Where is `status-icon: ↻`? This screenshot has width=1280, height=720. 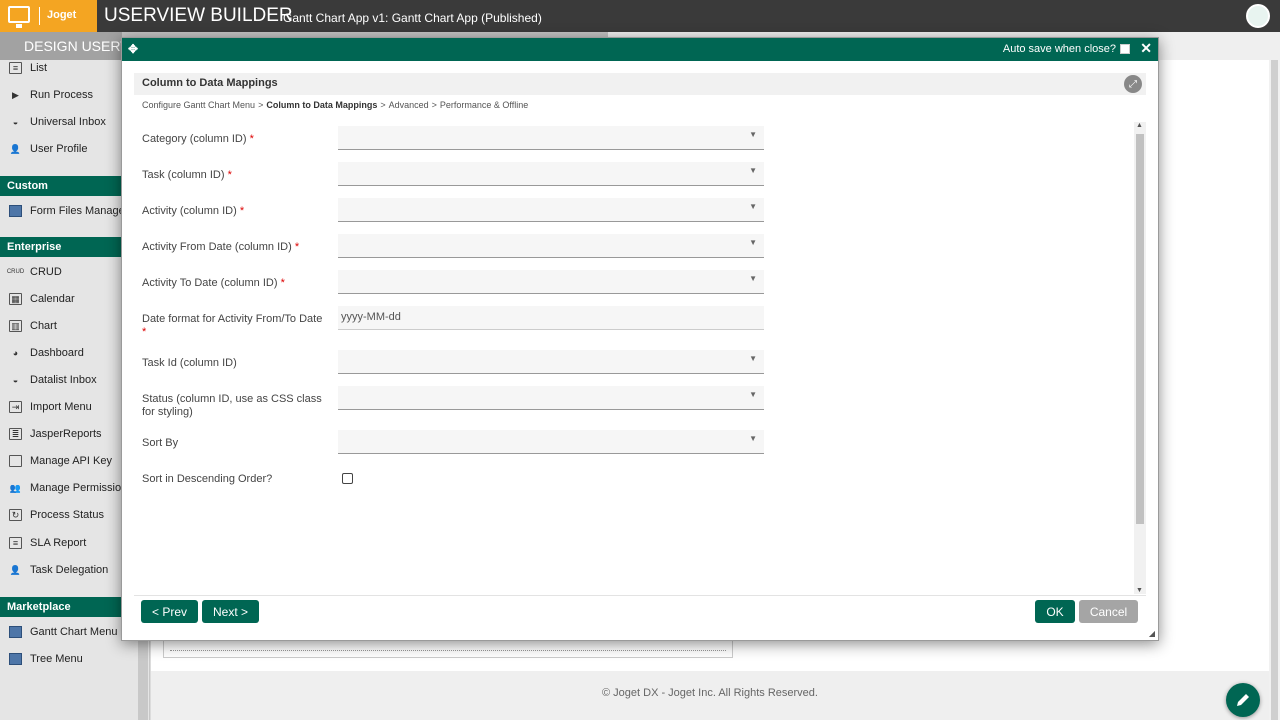 status-icon: ↻ is located at coordinates (15, 515).